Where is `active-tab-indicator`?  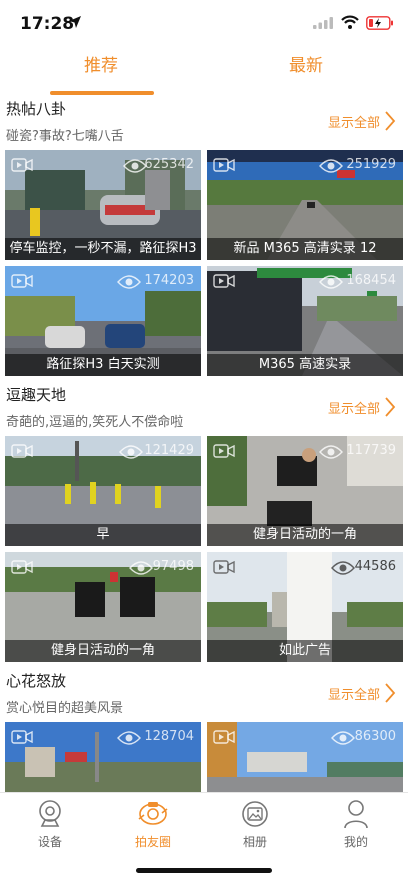
active-tab-indicator is located at coordinates (102, 93).